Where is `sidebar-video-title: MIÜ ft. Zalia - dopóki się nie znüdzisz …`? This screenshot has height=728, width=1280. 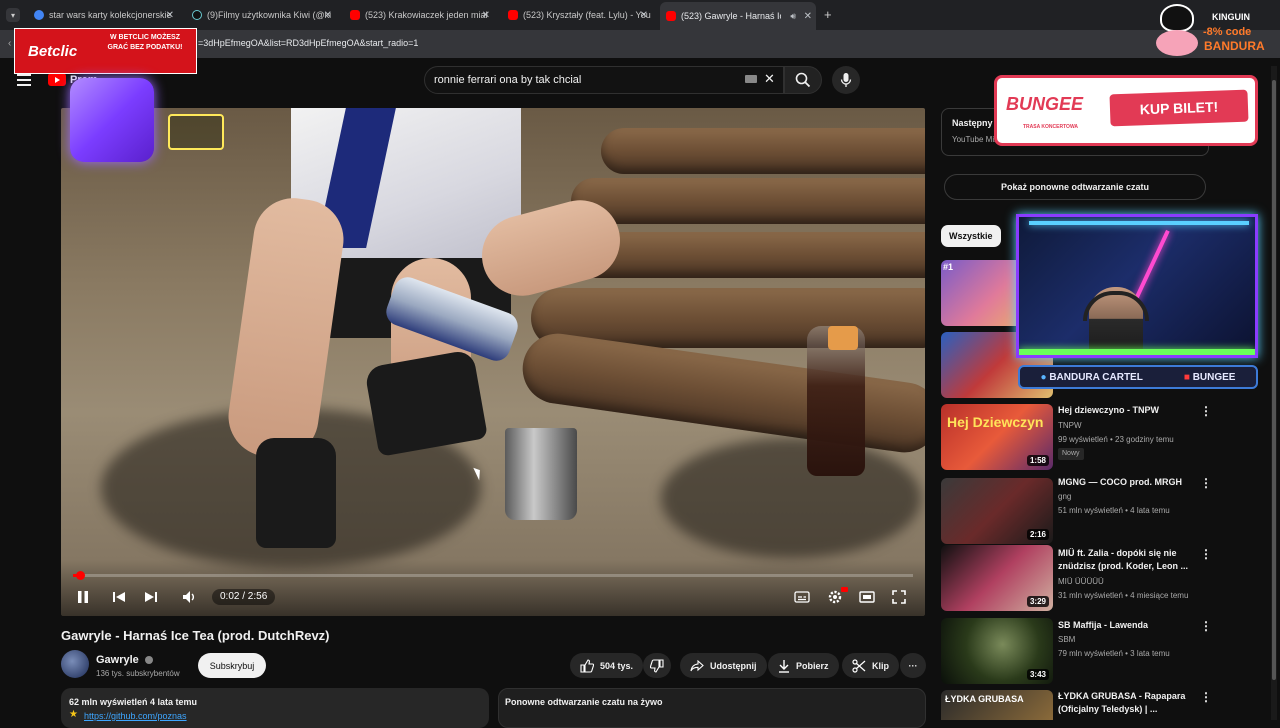 sidebar-video-title: MIÜ ft. Zalia - dopóki się nie znüdzisz … is located at coordinates (1123, 560).